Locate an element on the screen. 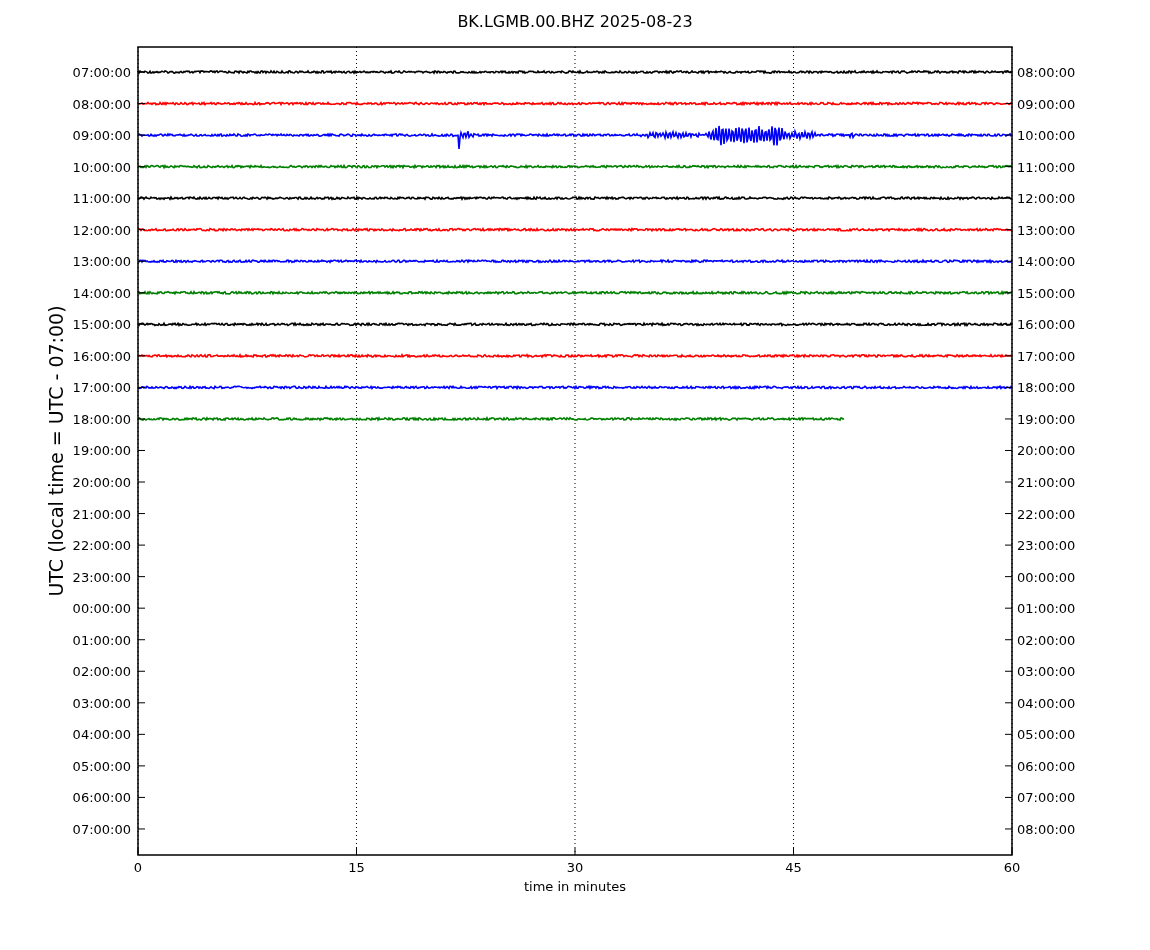  minute-label: 15 is located at coordinates (356, 867).